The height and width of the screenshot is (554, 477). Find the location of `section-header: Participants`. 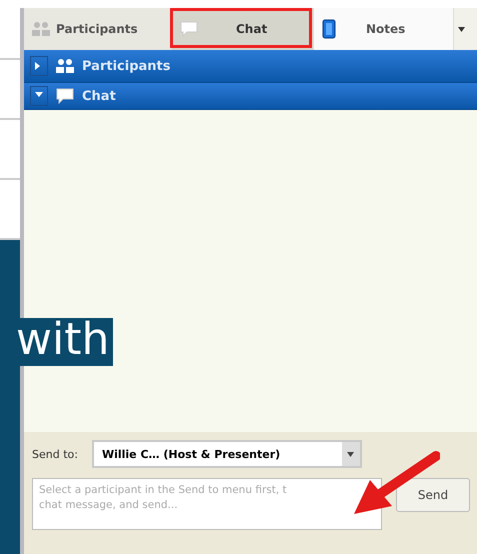

section-header: Participants is located at coordinates (250, 66).